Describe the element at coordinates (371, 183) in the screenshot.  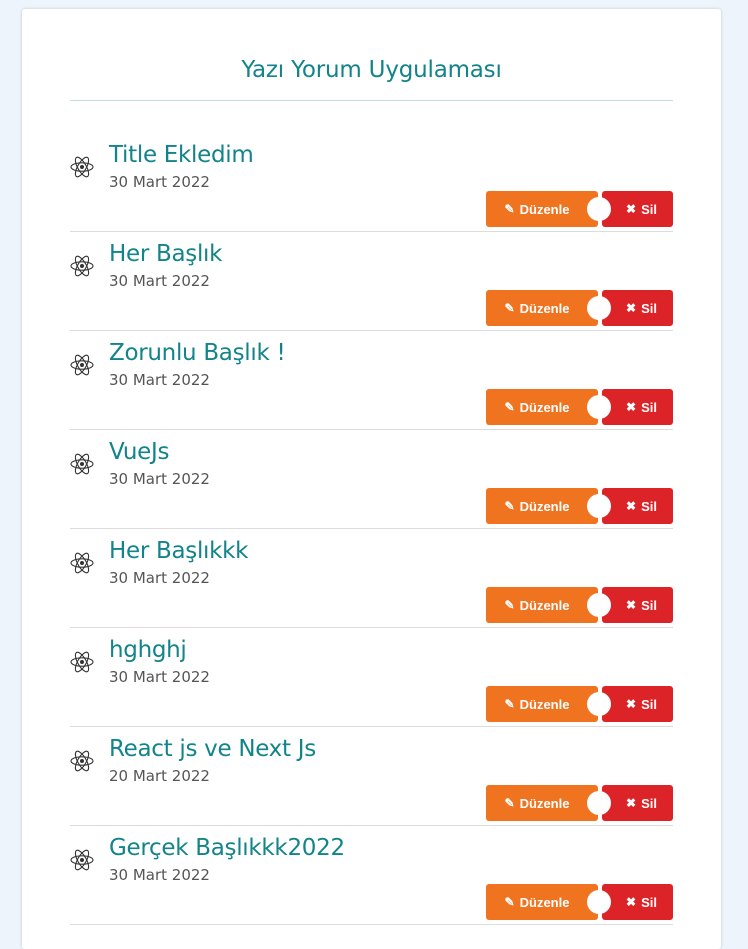
I see `list-item: Title Ekledim 30 Mart 2022 ✎ Düzenle ✖ Sil` at that location.